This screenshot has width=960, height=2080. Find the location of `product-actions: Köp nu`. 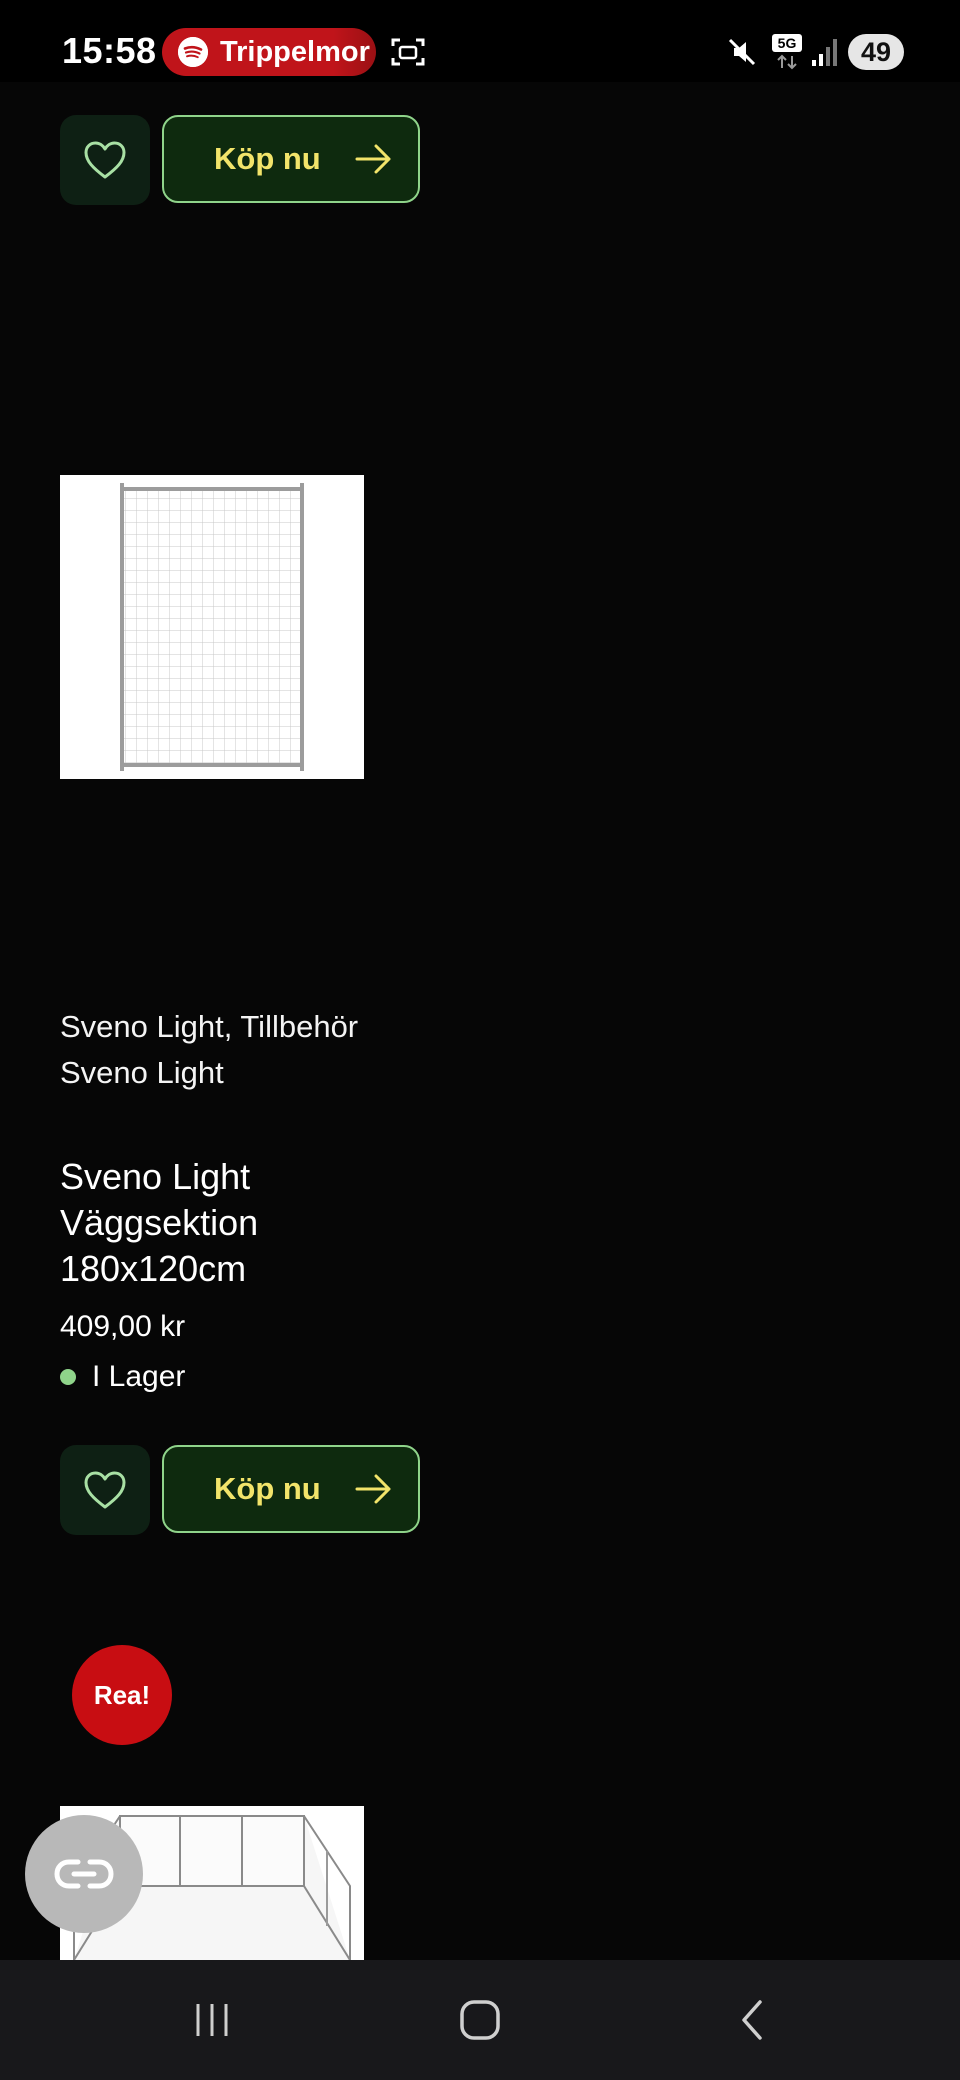

product-actions: Köp nu is located at coordinates (240, 1490).